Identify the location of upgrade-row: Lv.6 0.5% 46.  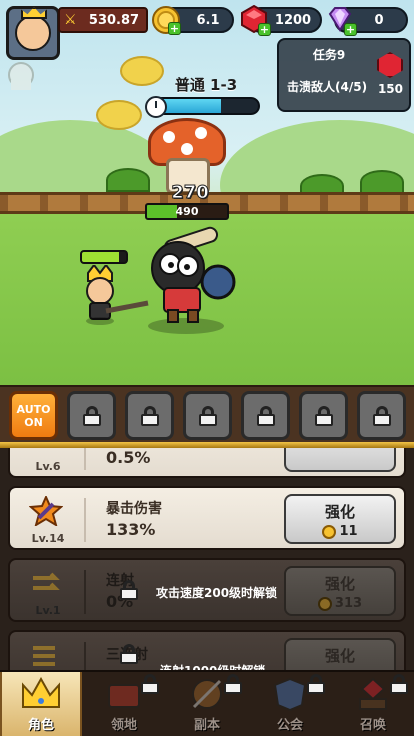
(207, 463).